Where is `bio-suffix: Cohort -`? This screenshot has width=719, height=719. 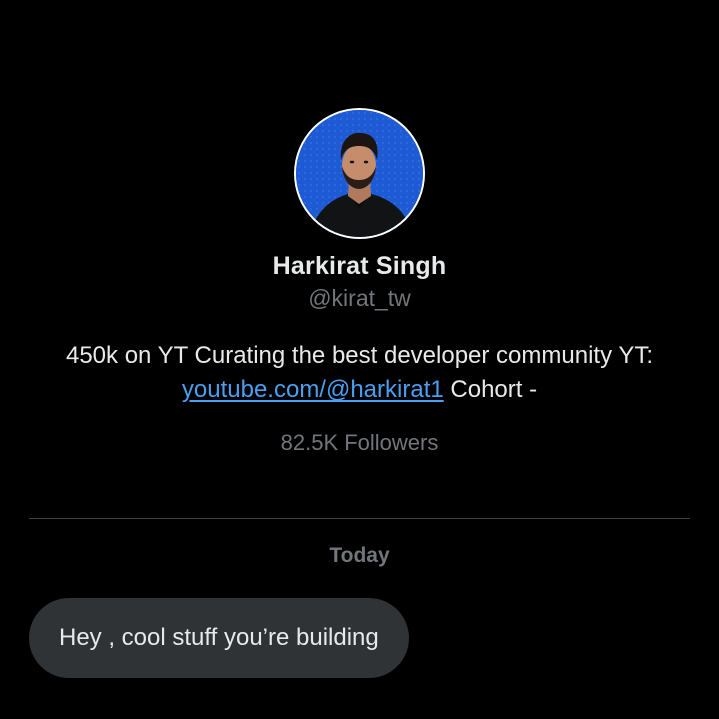 bio-suffix: Cohort - is located at coordinates (490, 389).